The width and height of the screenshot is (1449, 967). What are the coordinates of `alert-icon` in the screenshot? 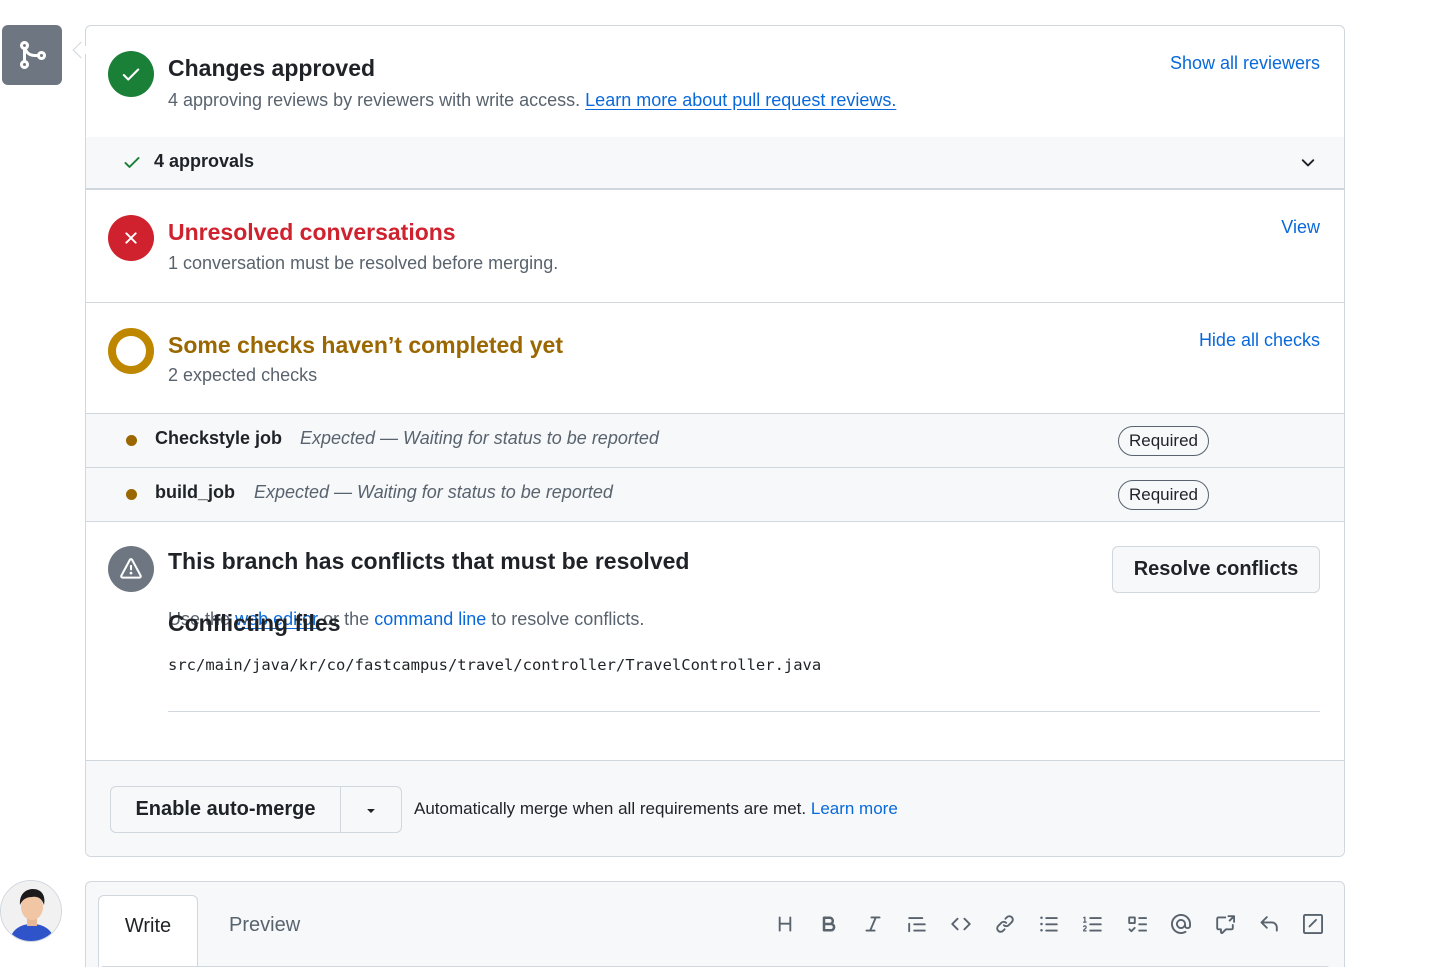 It's located at (131, 569).